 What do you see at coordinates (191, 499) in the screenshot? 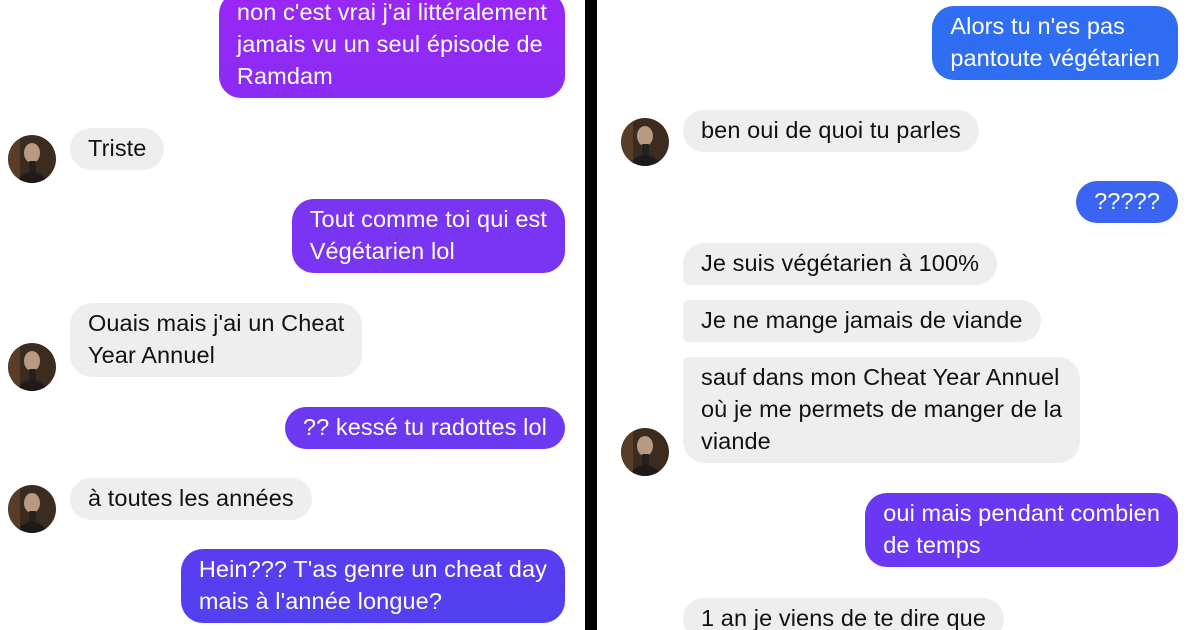
I see `incoming-message: à toutes les années` at bounding box center [191, 499].